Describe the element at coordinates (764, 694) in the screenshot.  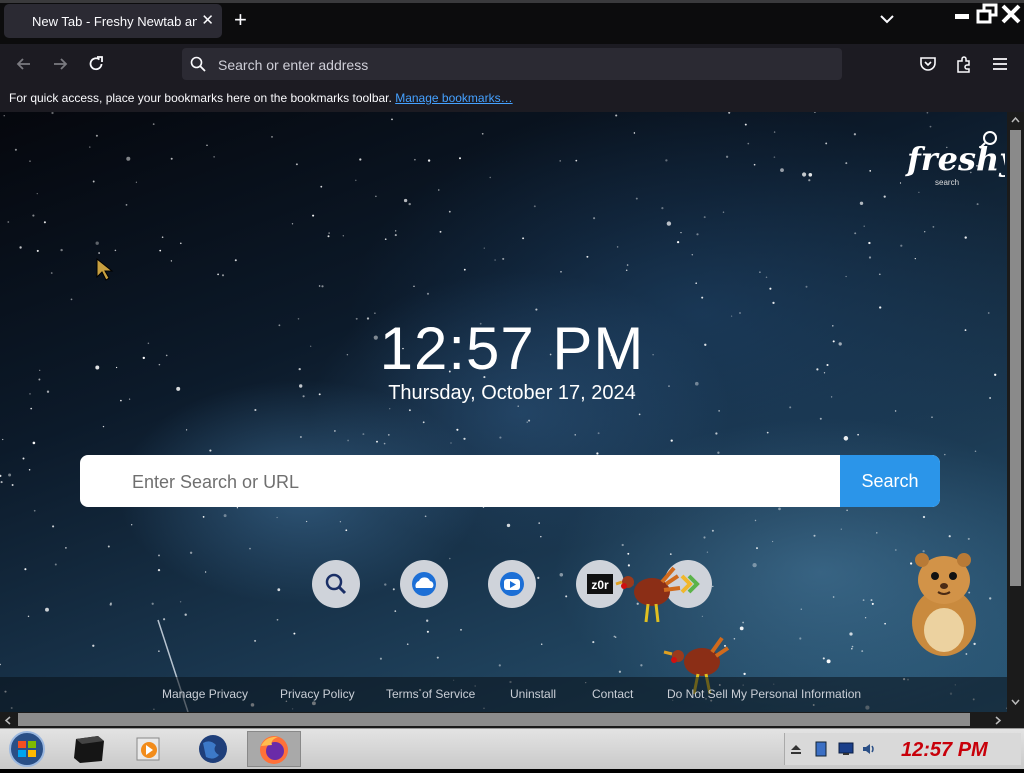
I see `footer-link-do-not-sell: Do Not Sell My Personal Information` at that location.